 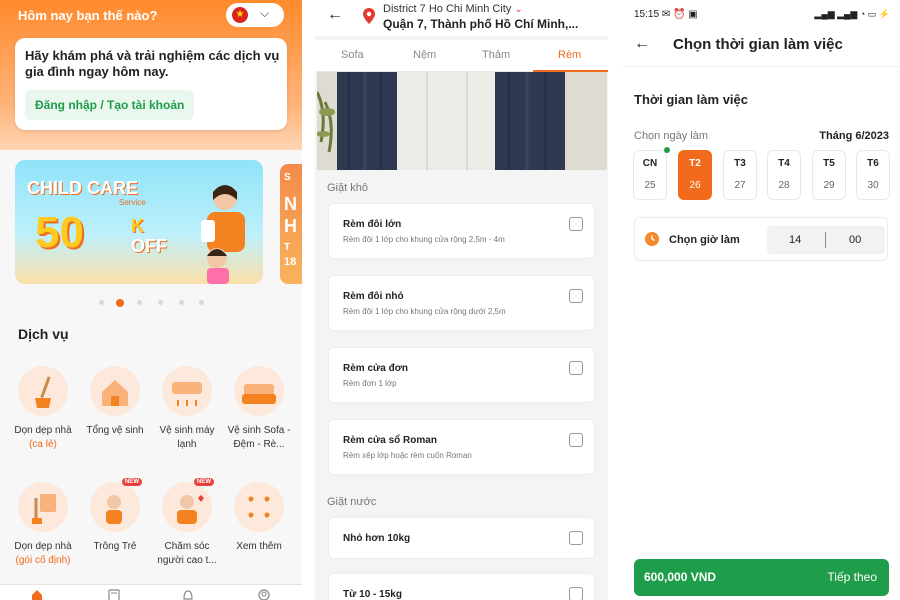 What do you see at coordinates (695, 175) in the screenshot?
I see `day-t2-selected: T2 26` at bounding box center [695, 175].